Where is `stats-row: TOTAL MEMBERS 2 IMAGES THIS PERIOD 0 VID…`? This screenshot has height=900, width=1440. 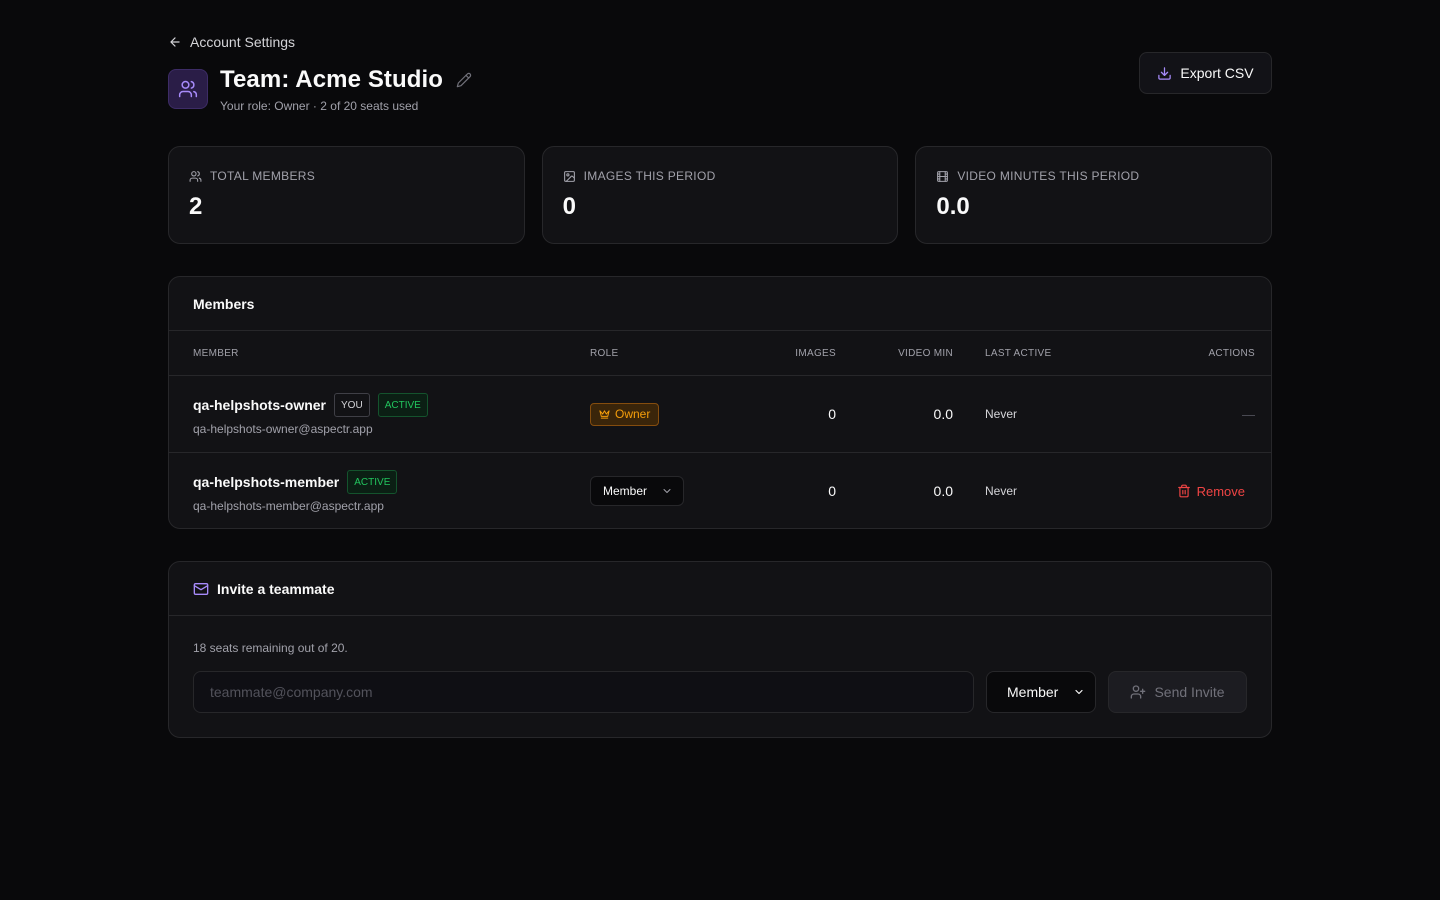 stats-row: TOTAL MEMBERS 2 IMAGES THIS PERIOD 0 VID… is located at coordinates (720, 195).